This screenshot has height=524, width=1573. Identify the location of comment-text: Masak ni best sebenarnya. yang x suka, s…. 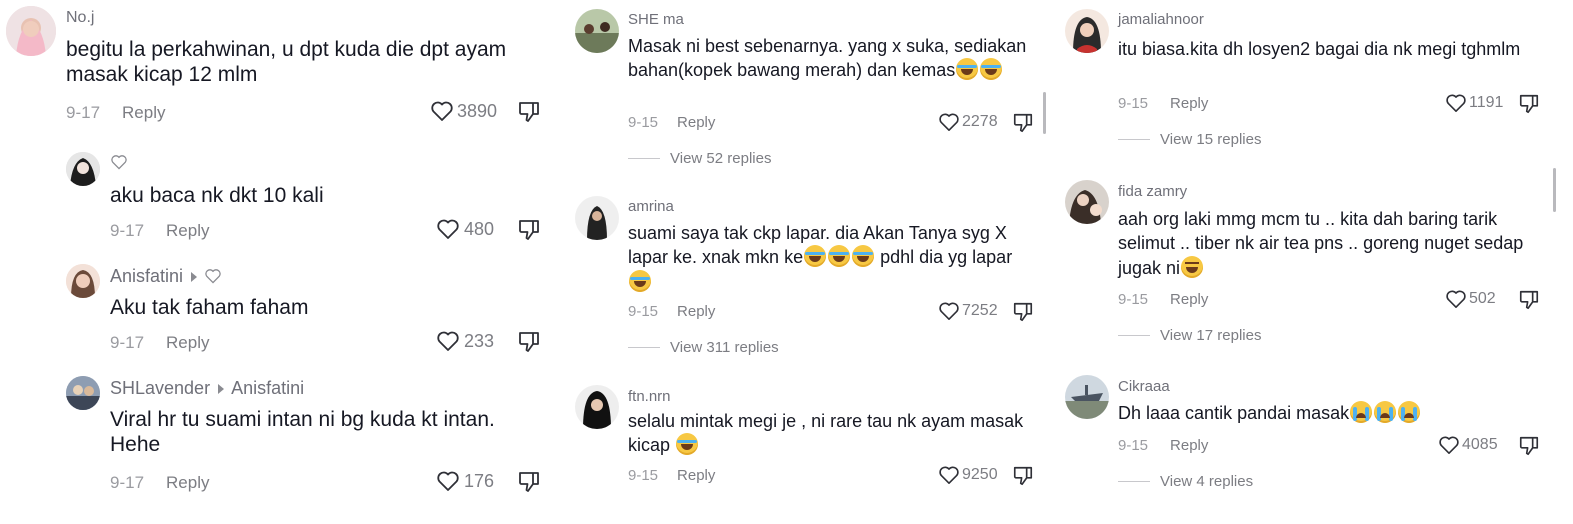
(828, 59).